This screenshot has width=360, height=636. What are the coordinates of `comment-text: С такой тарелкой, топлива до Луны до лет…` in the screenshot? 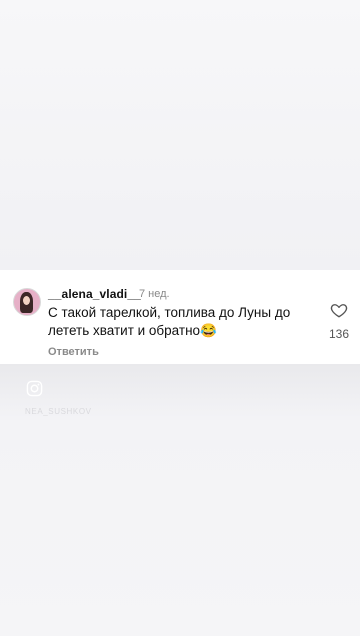 It's located at (169, 321).